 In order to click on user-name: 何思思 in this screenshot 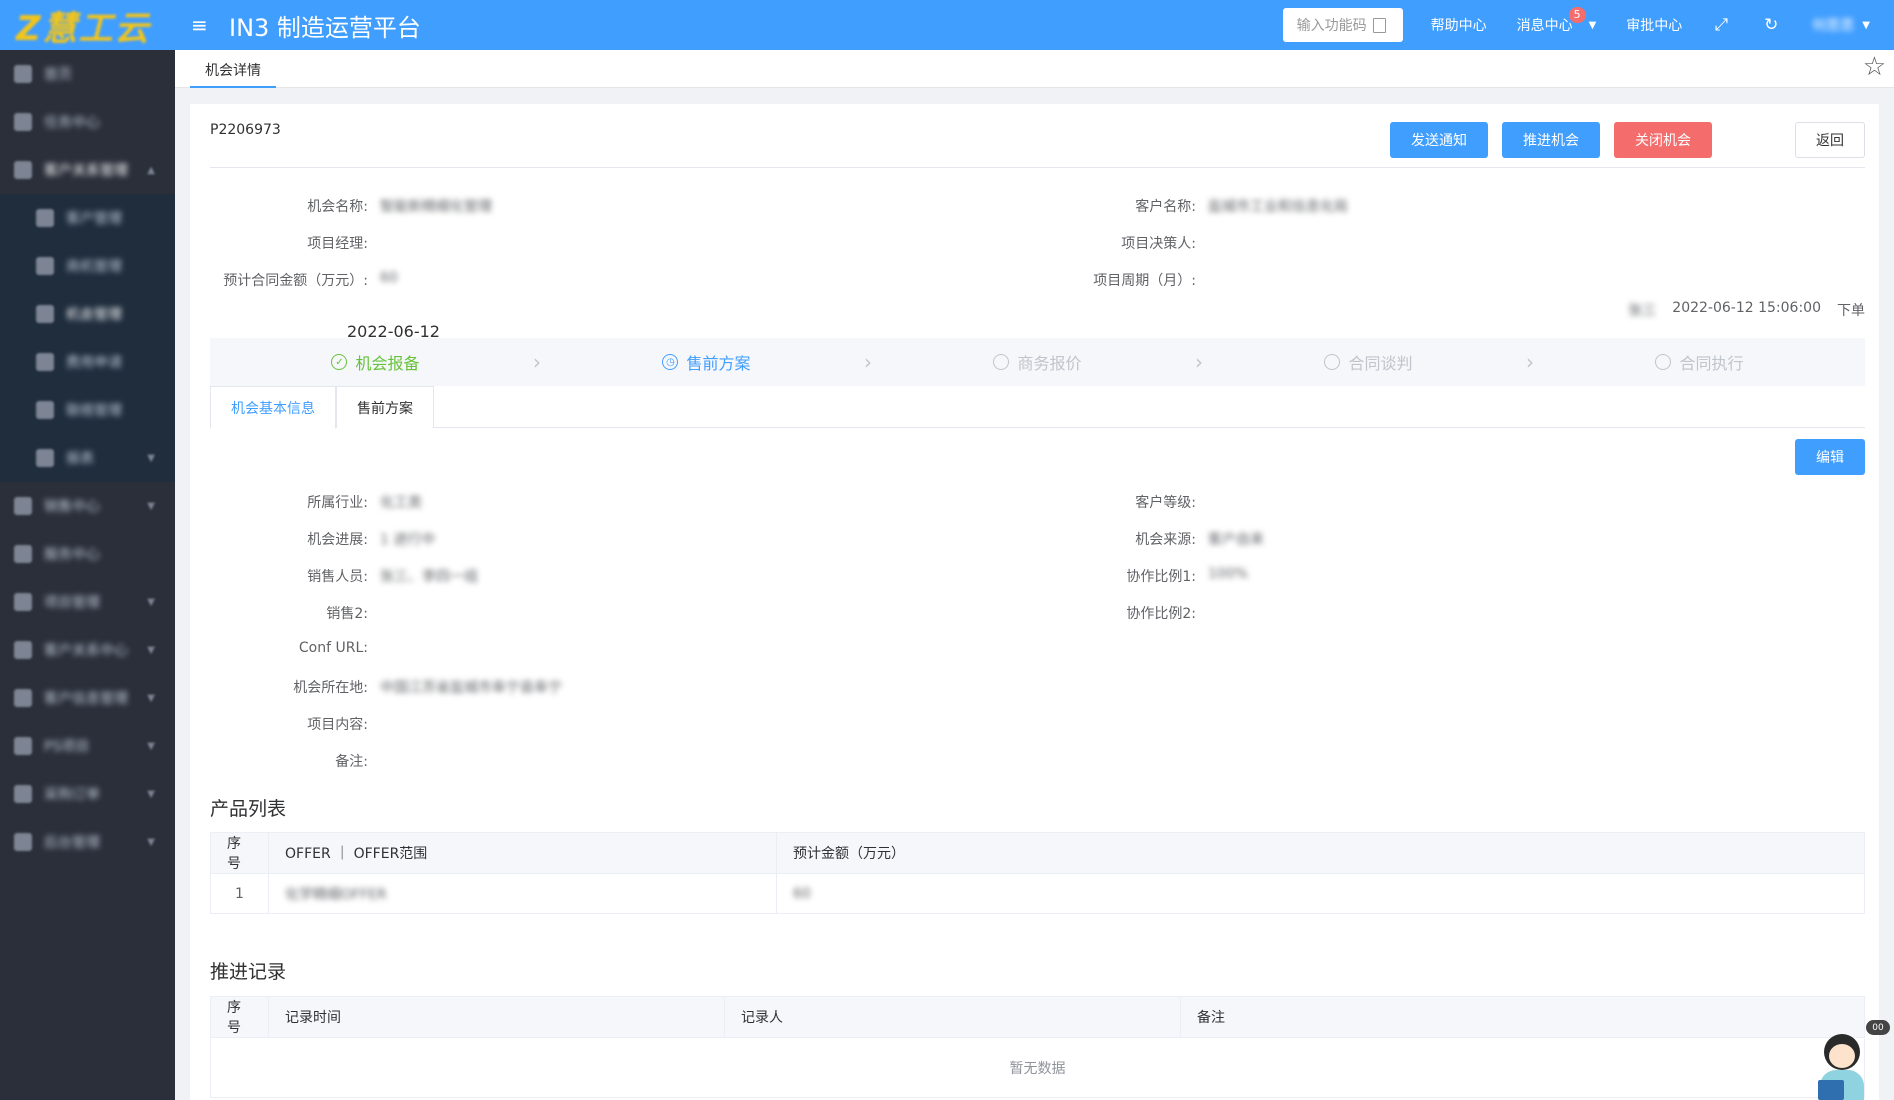, I will do `click(1833, 25)`.